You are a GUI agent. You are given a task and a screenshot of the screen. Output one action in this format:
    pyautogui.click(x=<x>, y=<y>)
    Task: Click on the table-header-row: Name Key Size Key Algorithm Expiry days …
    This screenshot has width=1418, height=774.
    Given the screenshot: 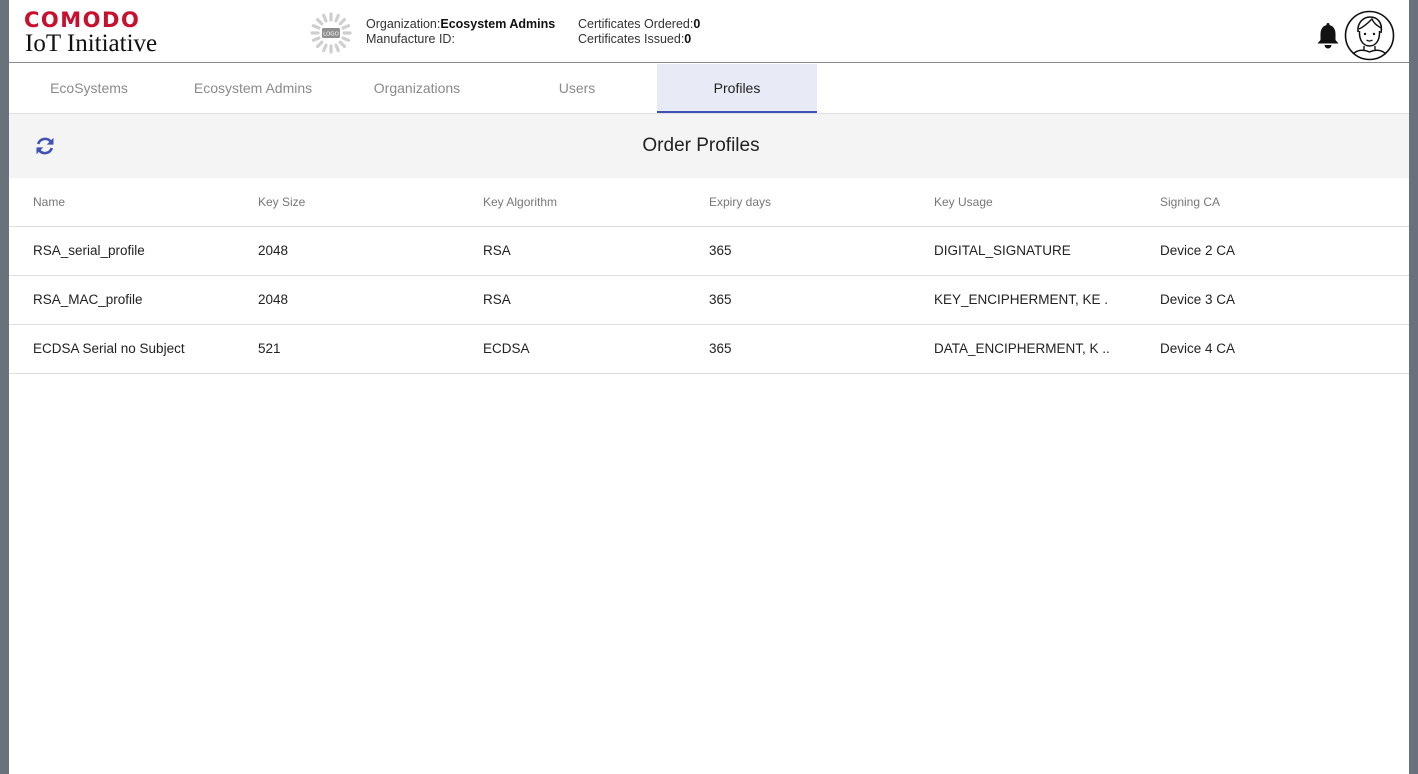 What is the action you would take?
    pyautogui.click(x=709, y=202)
    